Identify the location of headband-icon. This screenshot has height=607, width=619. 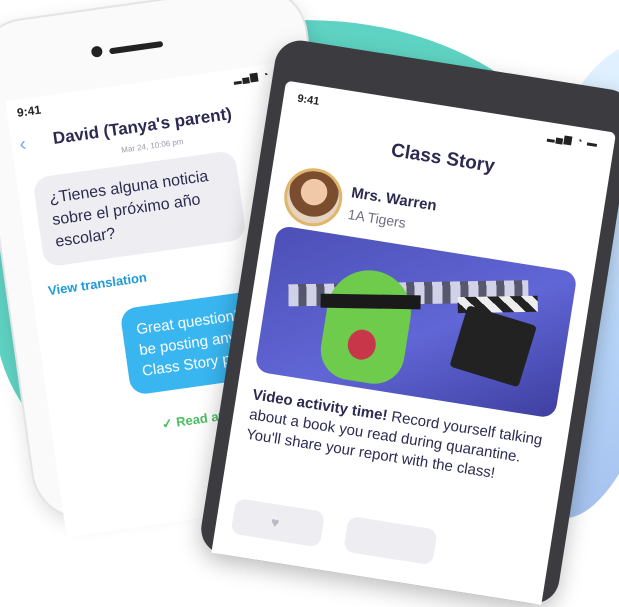
(370, 301).